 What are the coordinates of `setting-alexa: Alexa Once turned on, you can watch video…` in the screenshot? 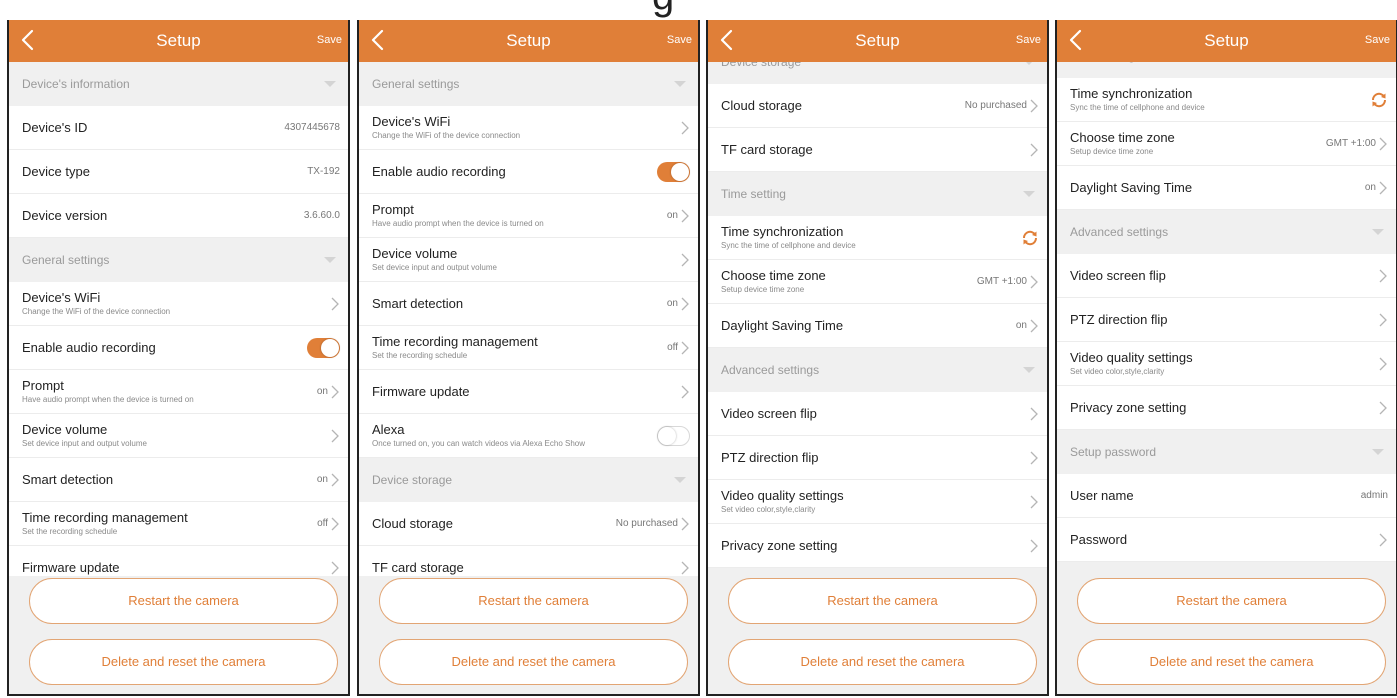 It's located at (528, 436).